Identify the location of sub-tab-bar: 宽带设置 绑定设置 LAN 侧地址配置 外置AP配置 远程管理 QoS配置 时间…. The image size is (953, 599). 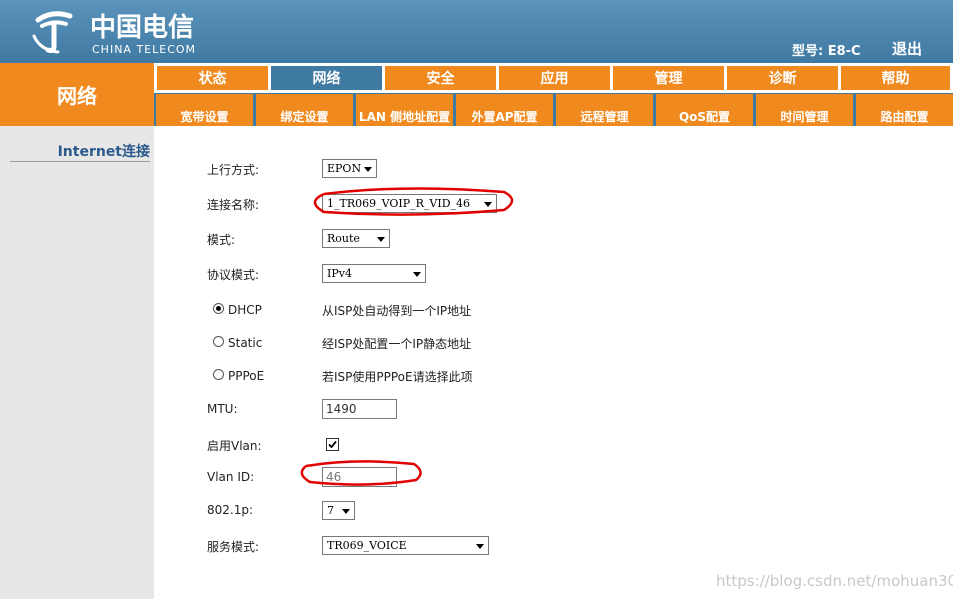
(553, 109).